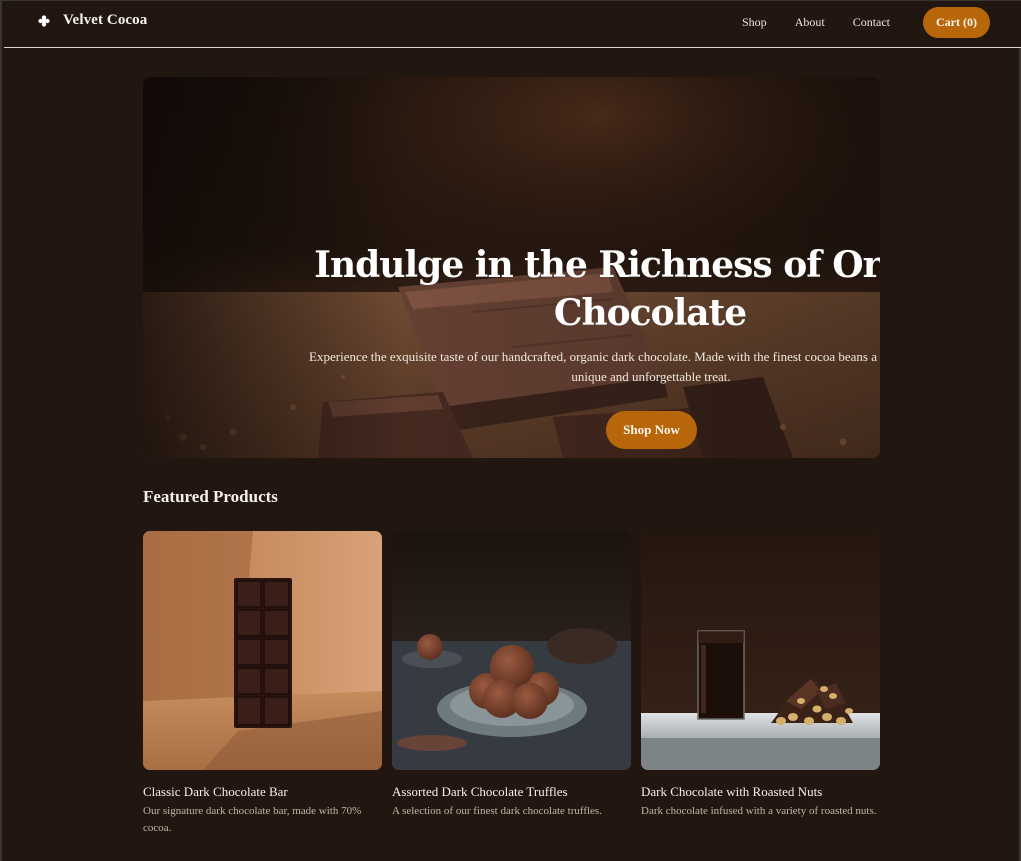  Describe the element at coordinates (760, 650) in the screenshot. I see `chocolate-nuts-image` at that location.